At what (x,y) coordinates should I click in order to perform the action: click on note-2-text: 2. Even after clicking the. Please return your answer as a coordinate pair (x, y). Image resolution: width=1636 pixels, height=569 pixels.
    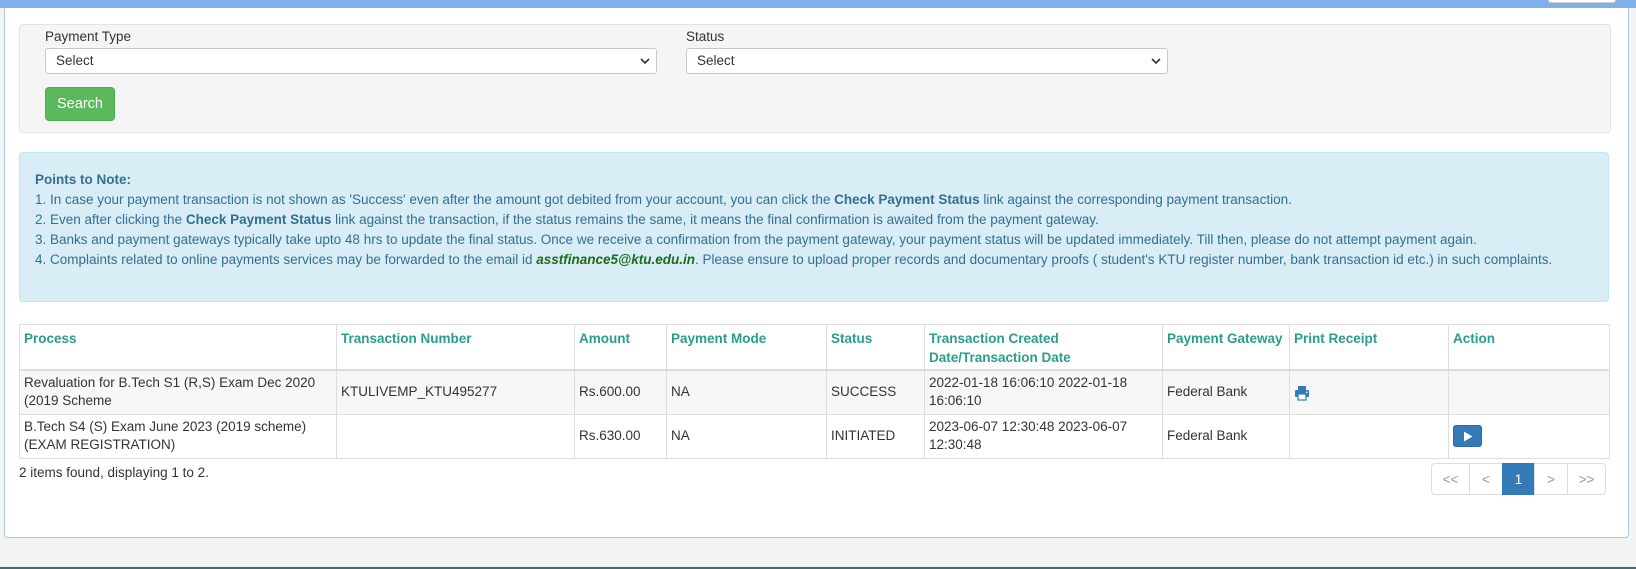
    Looking at the image, I should click on (110, 219).